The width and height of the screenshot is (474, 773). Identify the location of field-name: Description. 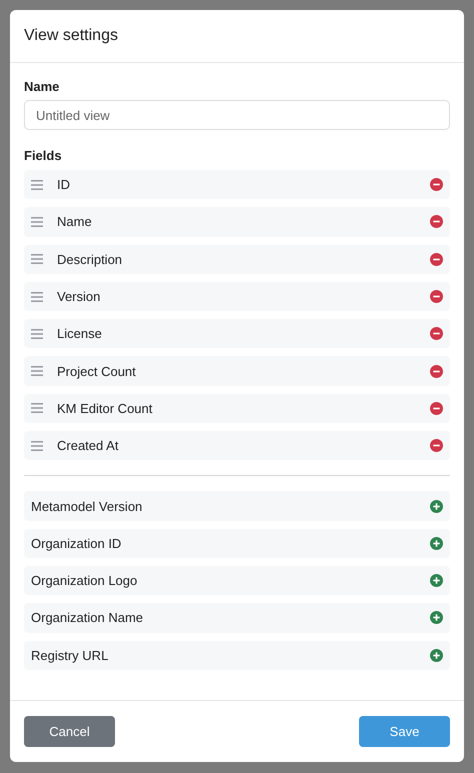
(90, 259).